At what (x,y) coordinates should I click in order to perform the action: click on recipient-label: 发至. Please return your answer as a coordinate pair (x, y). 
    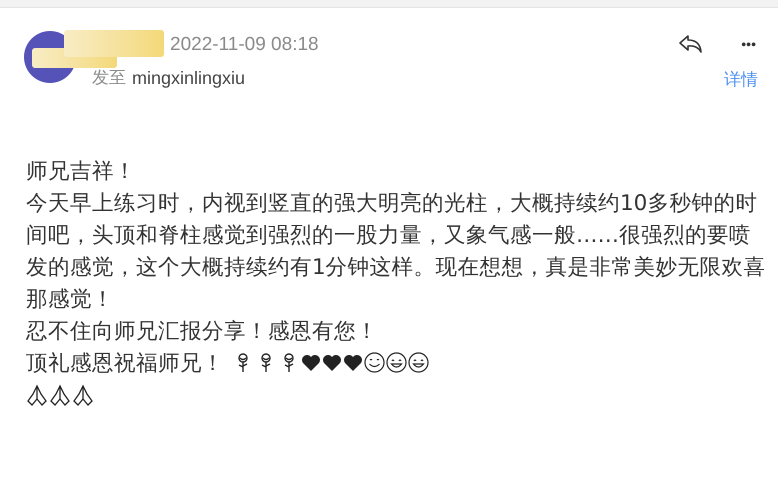
    Looking at the image, I should click on (109, 78).